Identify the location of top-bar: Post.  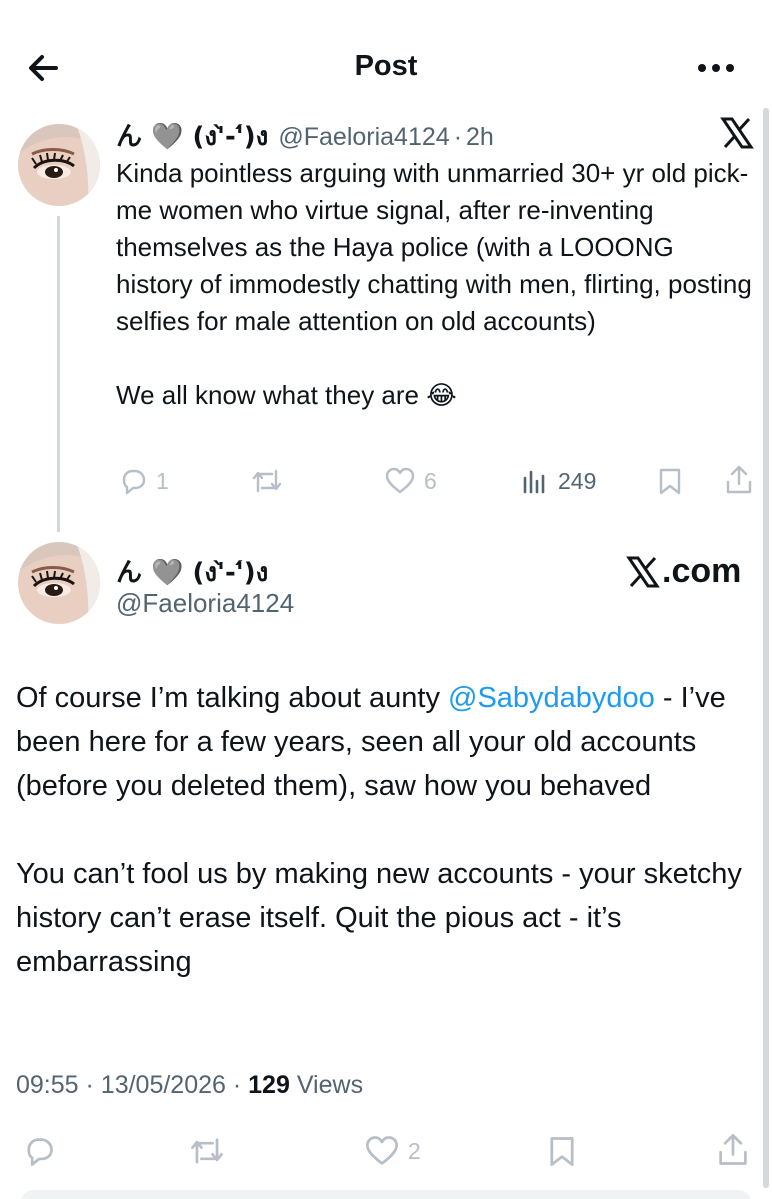
(386, 55).